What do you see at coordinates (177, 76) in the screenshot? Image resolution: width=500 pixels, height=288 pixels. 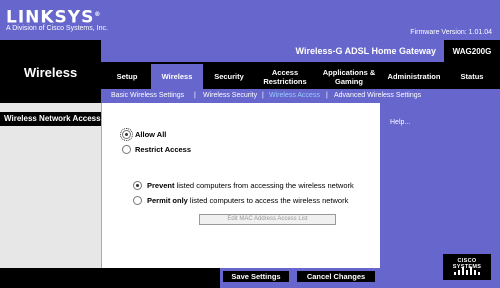 I see `tab-wireless: Wireless` at bounding box center [177, 76].